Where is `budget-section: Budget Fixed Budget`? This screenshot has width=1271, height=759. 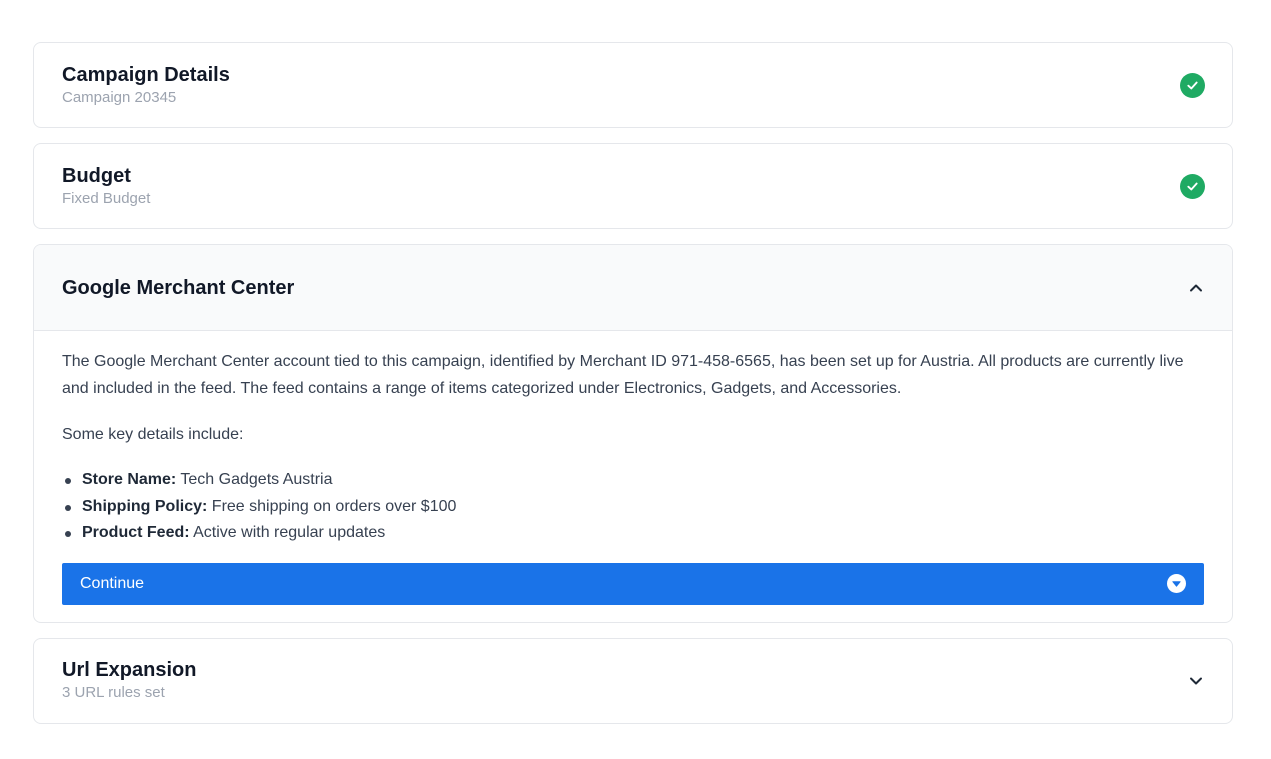
budget-section: Budget Fixed Budget is located at coordinates (633, 186).